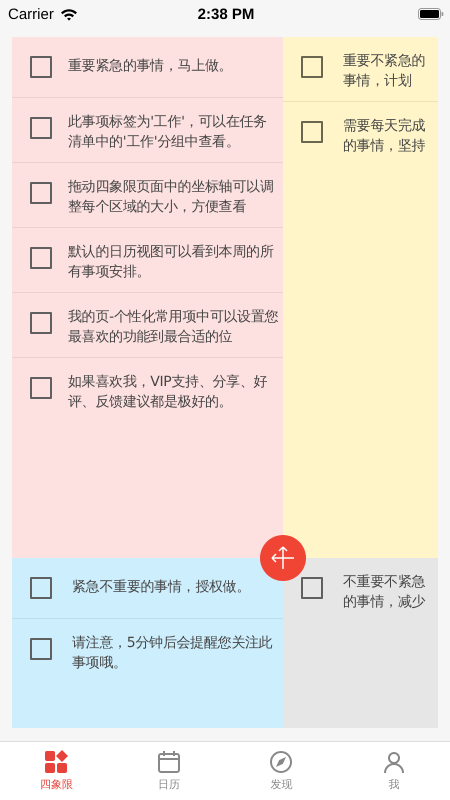 The image size is (450, 800). Describe the element at coordinates (168, 392) in the screenshot. I see `task-text: 如果喜欢我，VIP支持、分享、好评、反馈建议都是极好的。` at that location.